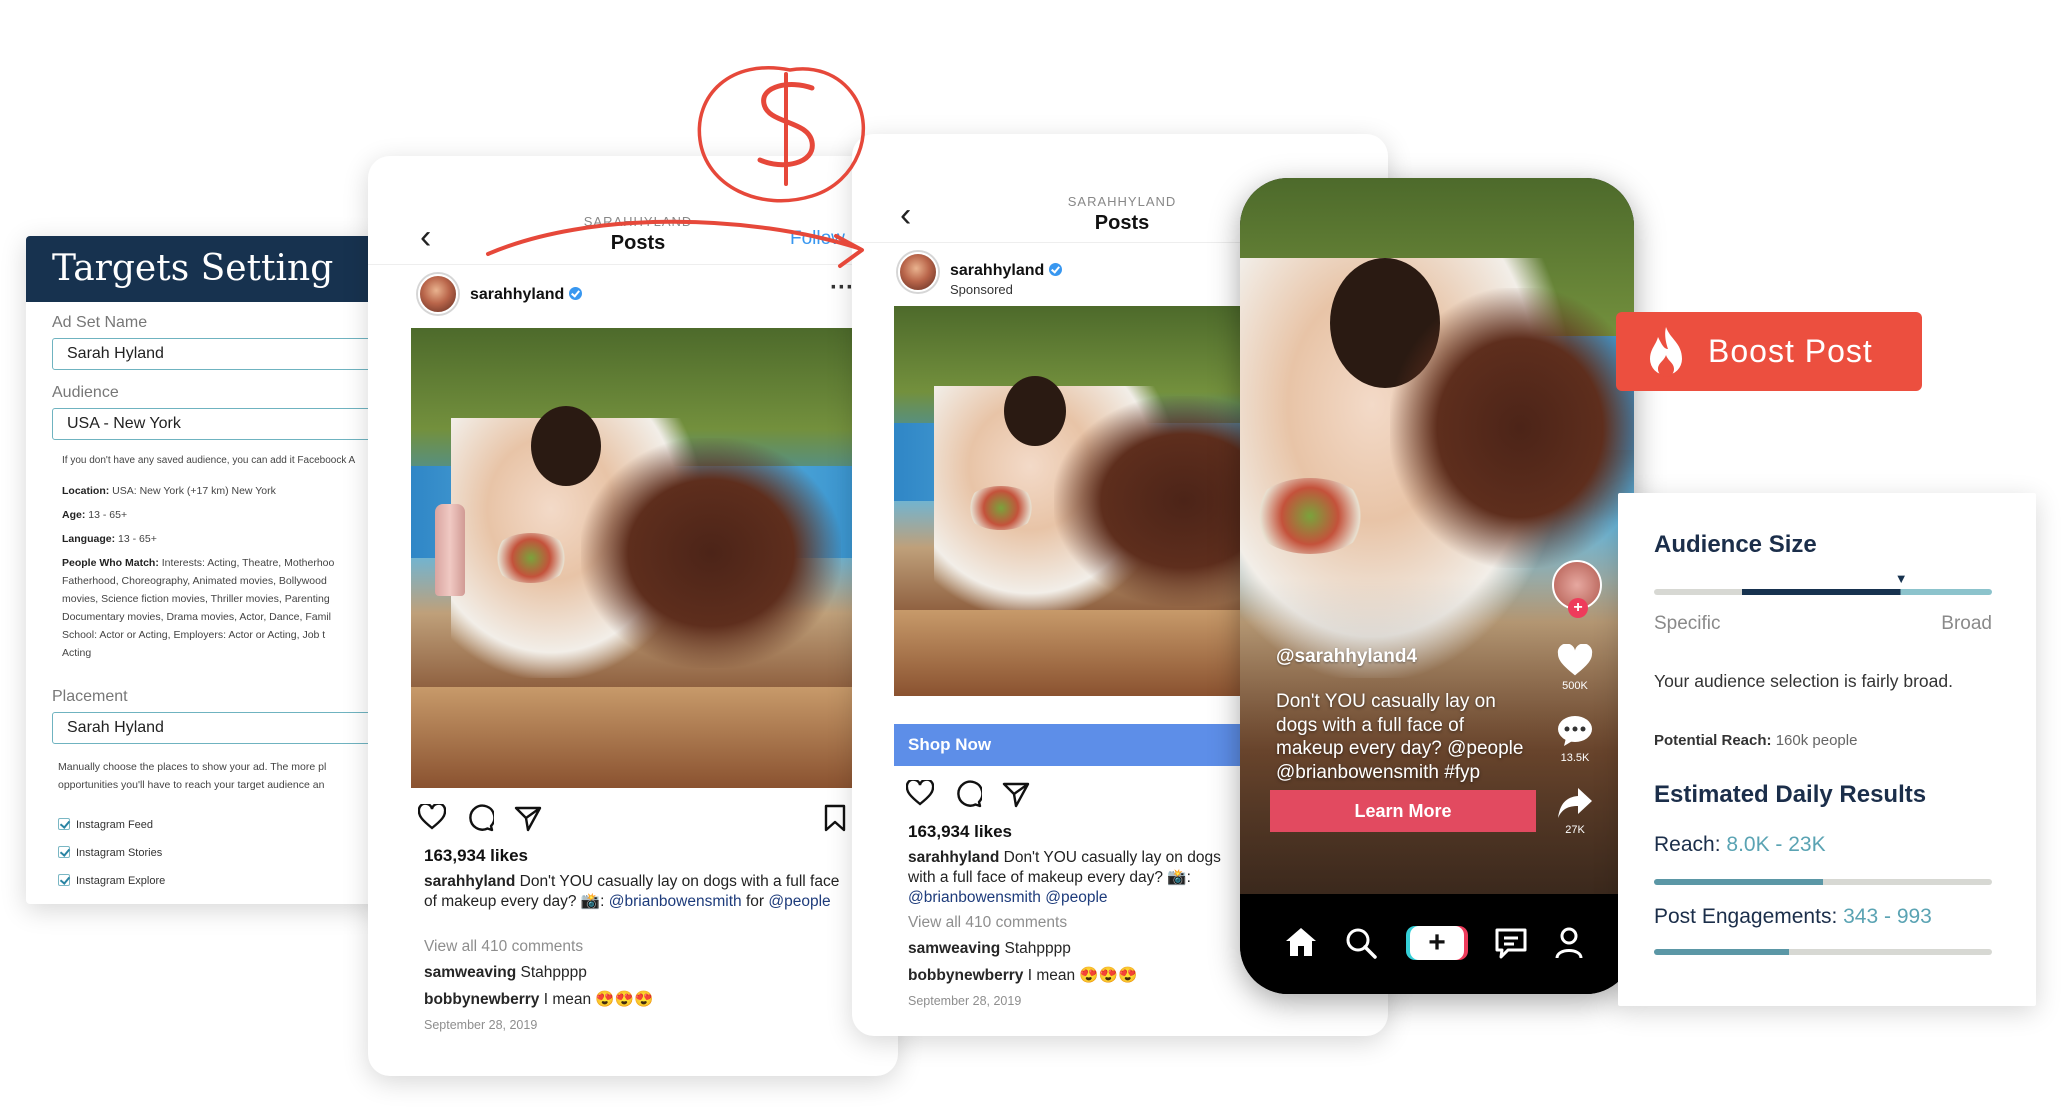 The height and width of the screenshot is (1116, 2064). Describe the element at coordinates (781, 134) in the screenshot. I see `dollar-circle-annotation` at that location.